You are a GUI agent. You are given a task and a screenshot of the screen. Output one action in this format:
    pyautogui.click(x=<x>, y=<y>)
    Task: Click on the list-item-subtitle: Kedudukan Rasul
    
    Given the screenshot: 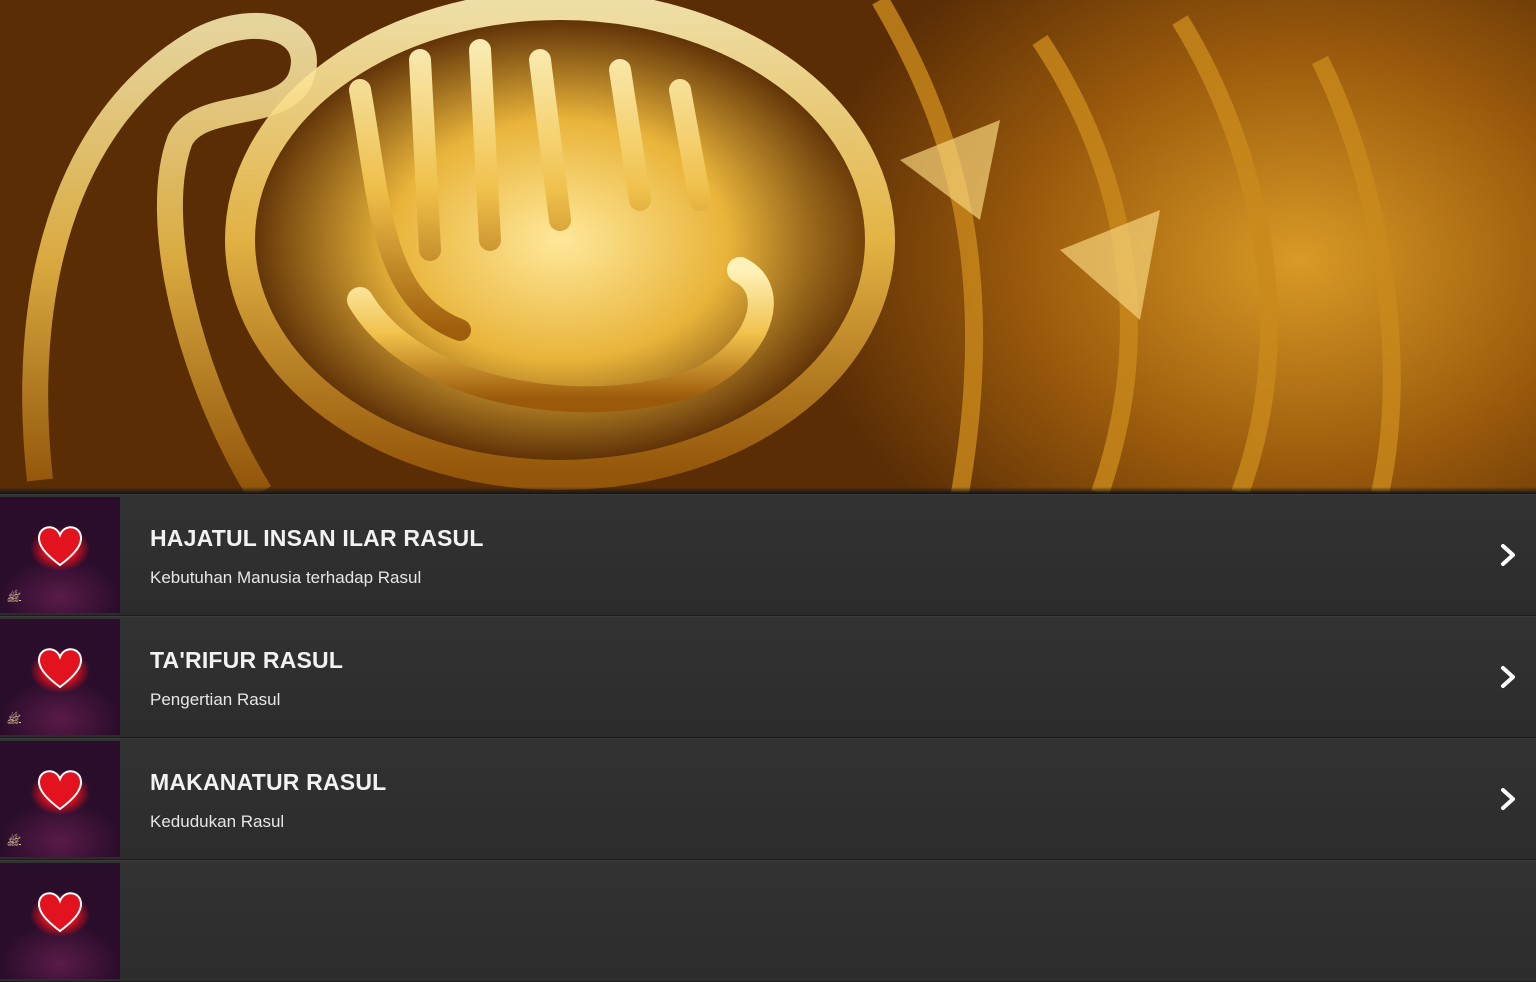 What is the action you would take?
    pyautogui.click(x=217, y=821)
    